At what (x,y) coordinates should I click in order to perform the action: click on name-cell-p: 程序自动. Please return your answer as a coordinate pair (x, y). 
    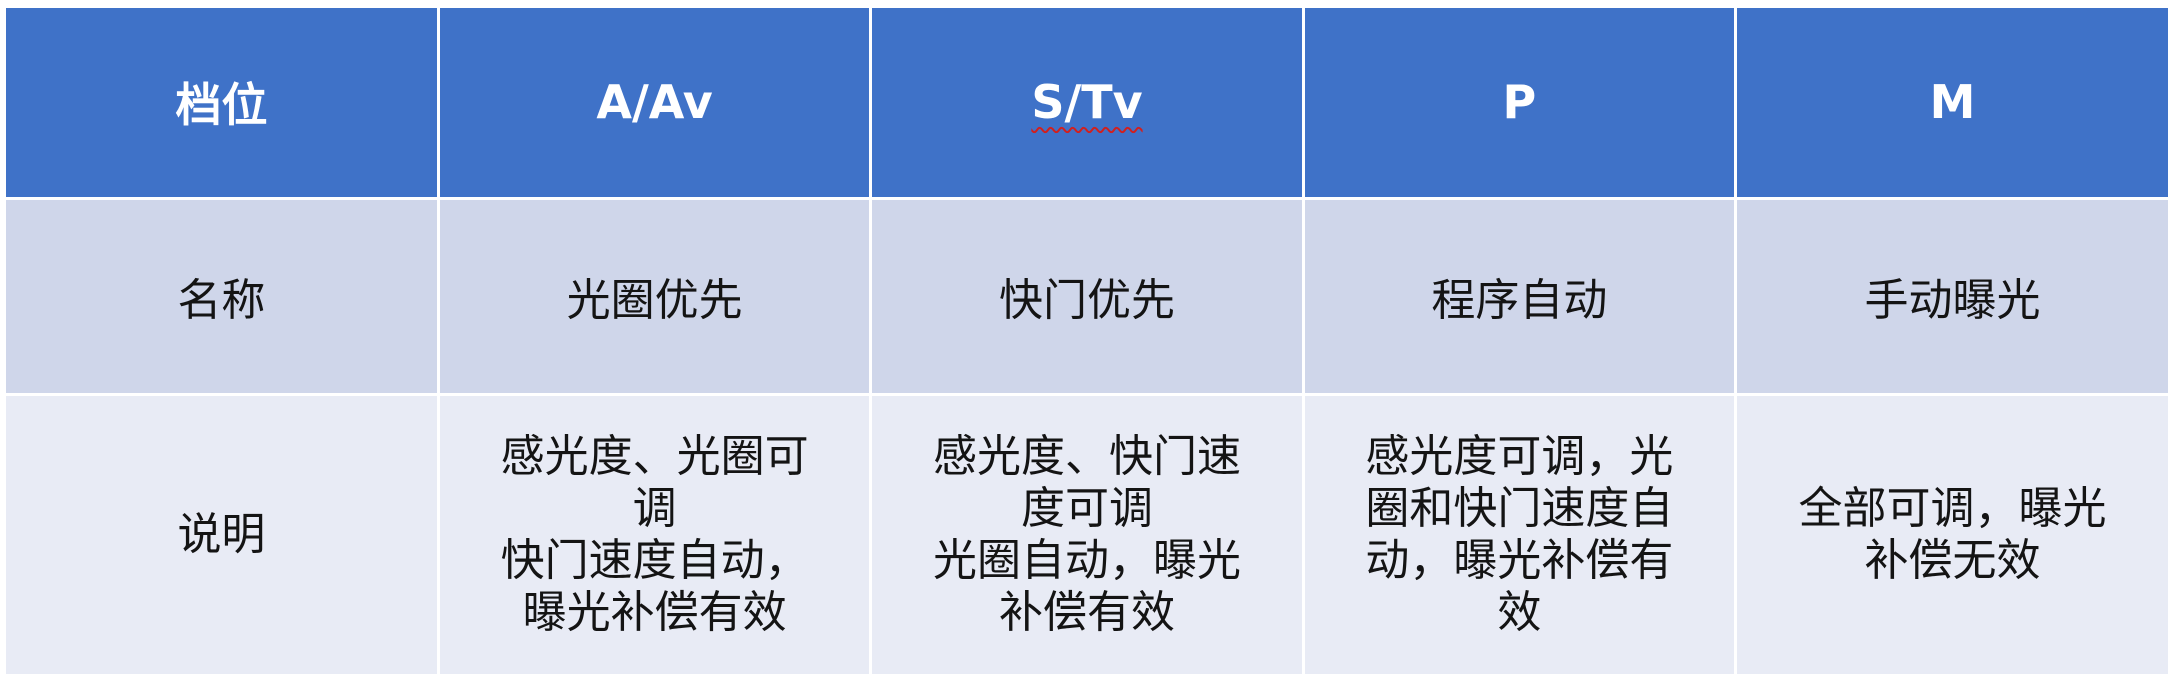
    Looking at the image, I should click on (1520, 296).